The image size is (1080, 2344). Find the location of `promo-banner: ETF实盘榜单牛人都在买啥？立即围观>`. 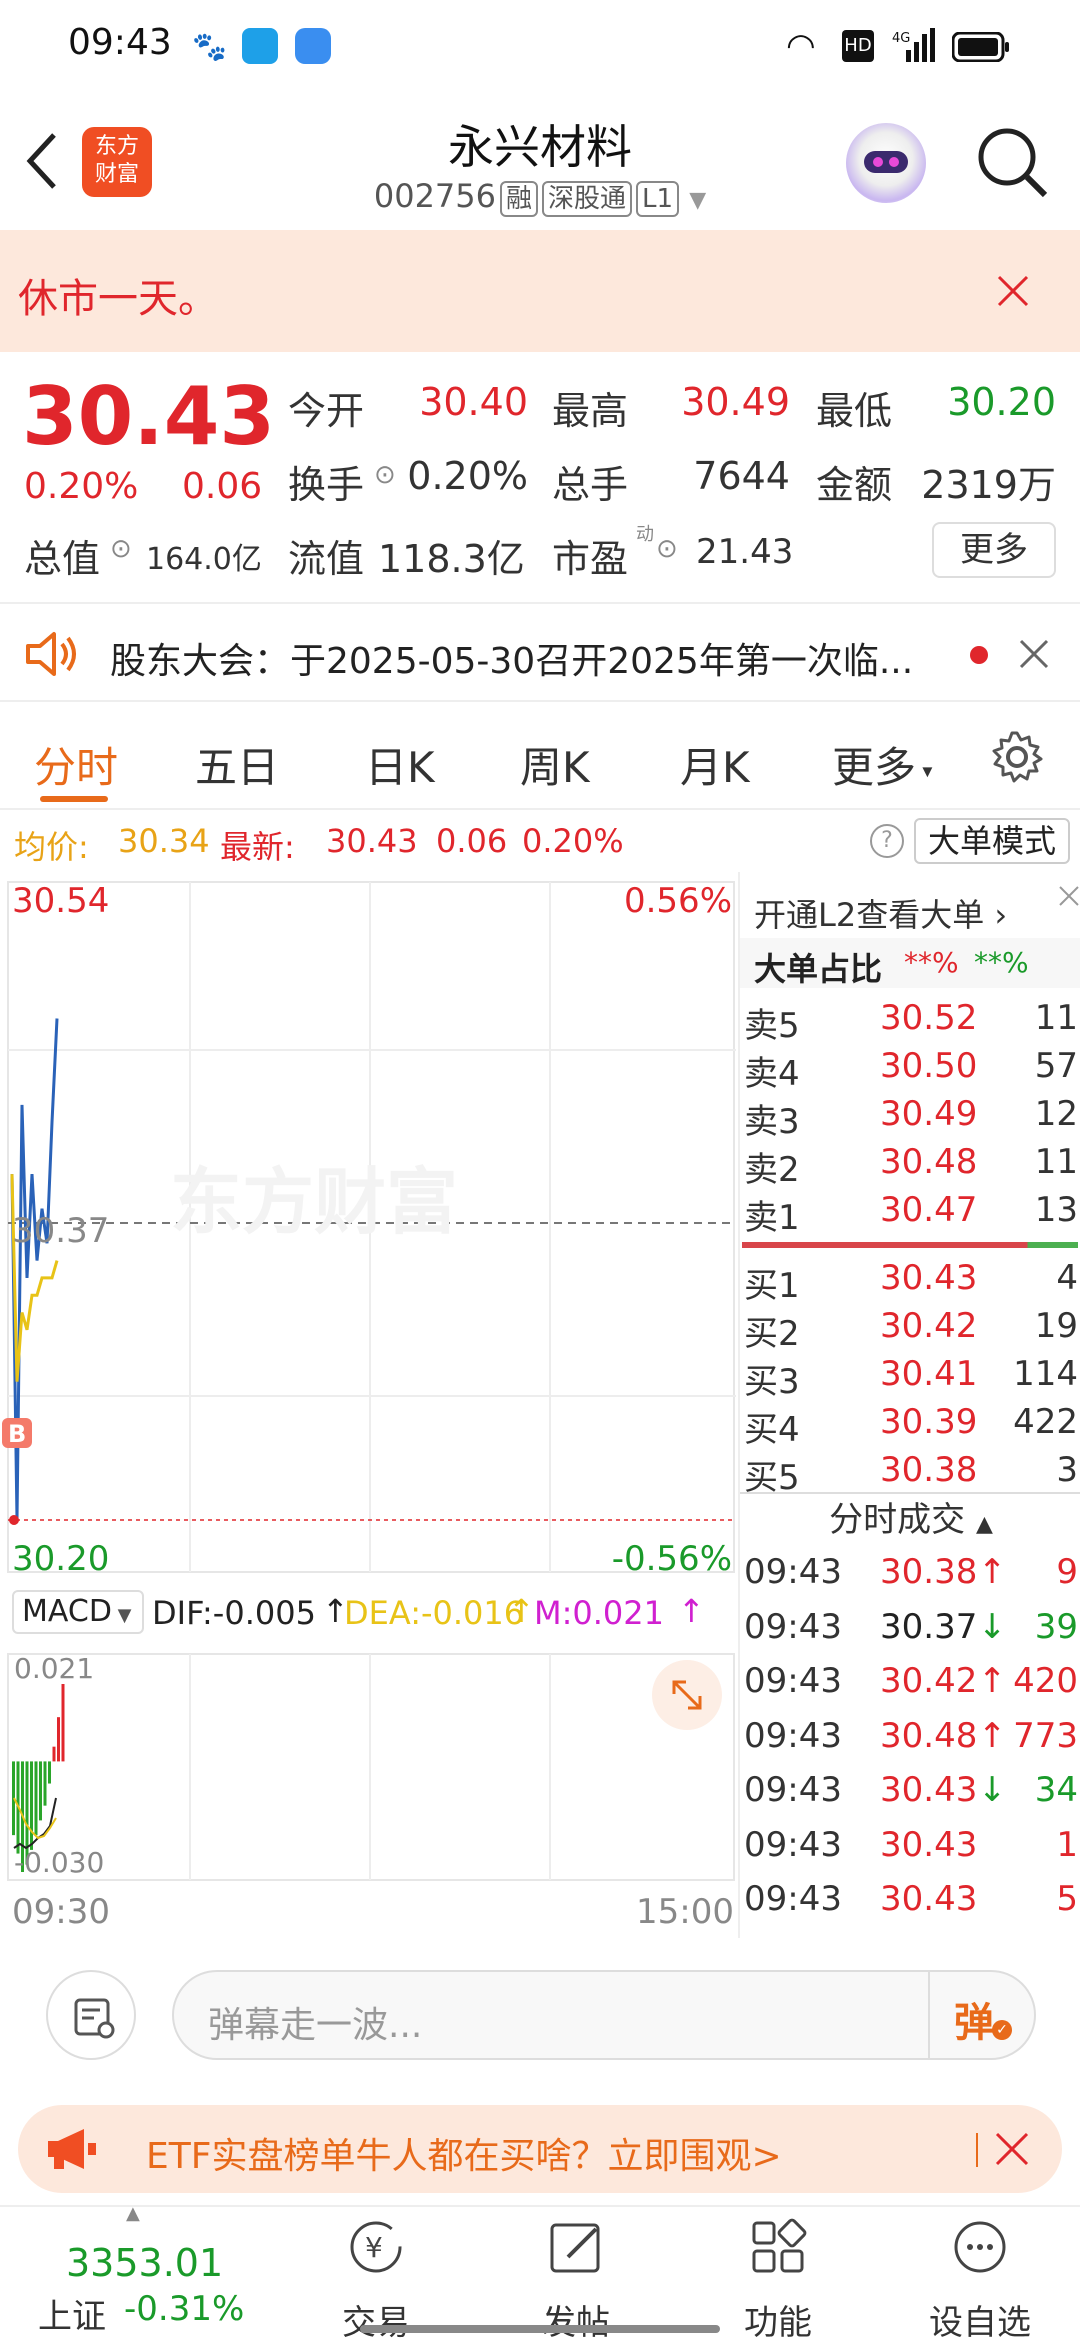

promo-banner: ETF实盘榜单牛人都在买啥？立即围观> is located at coordinates (540, 2149).